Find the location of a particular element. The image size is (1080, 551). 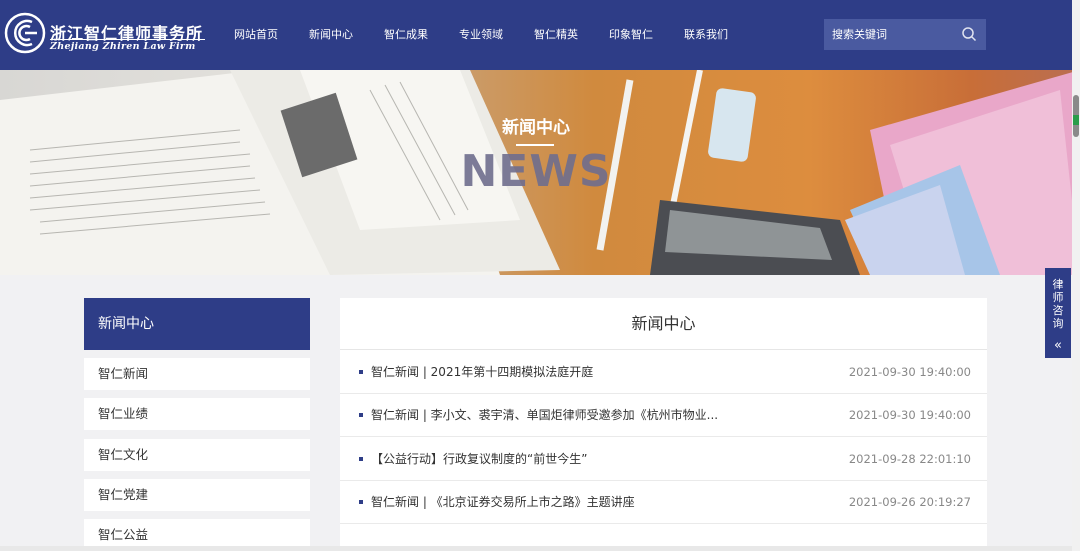

scrollbar-thumb is located at coordinates (1076, 116).